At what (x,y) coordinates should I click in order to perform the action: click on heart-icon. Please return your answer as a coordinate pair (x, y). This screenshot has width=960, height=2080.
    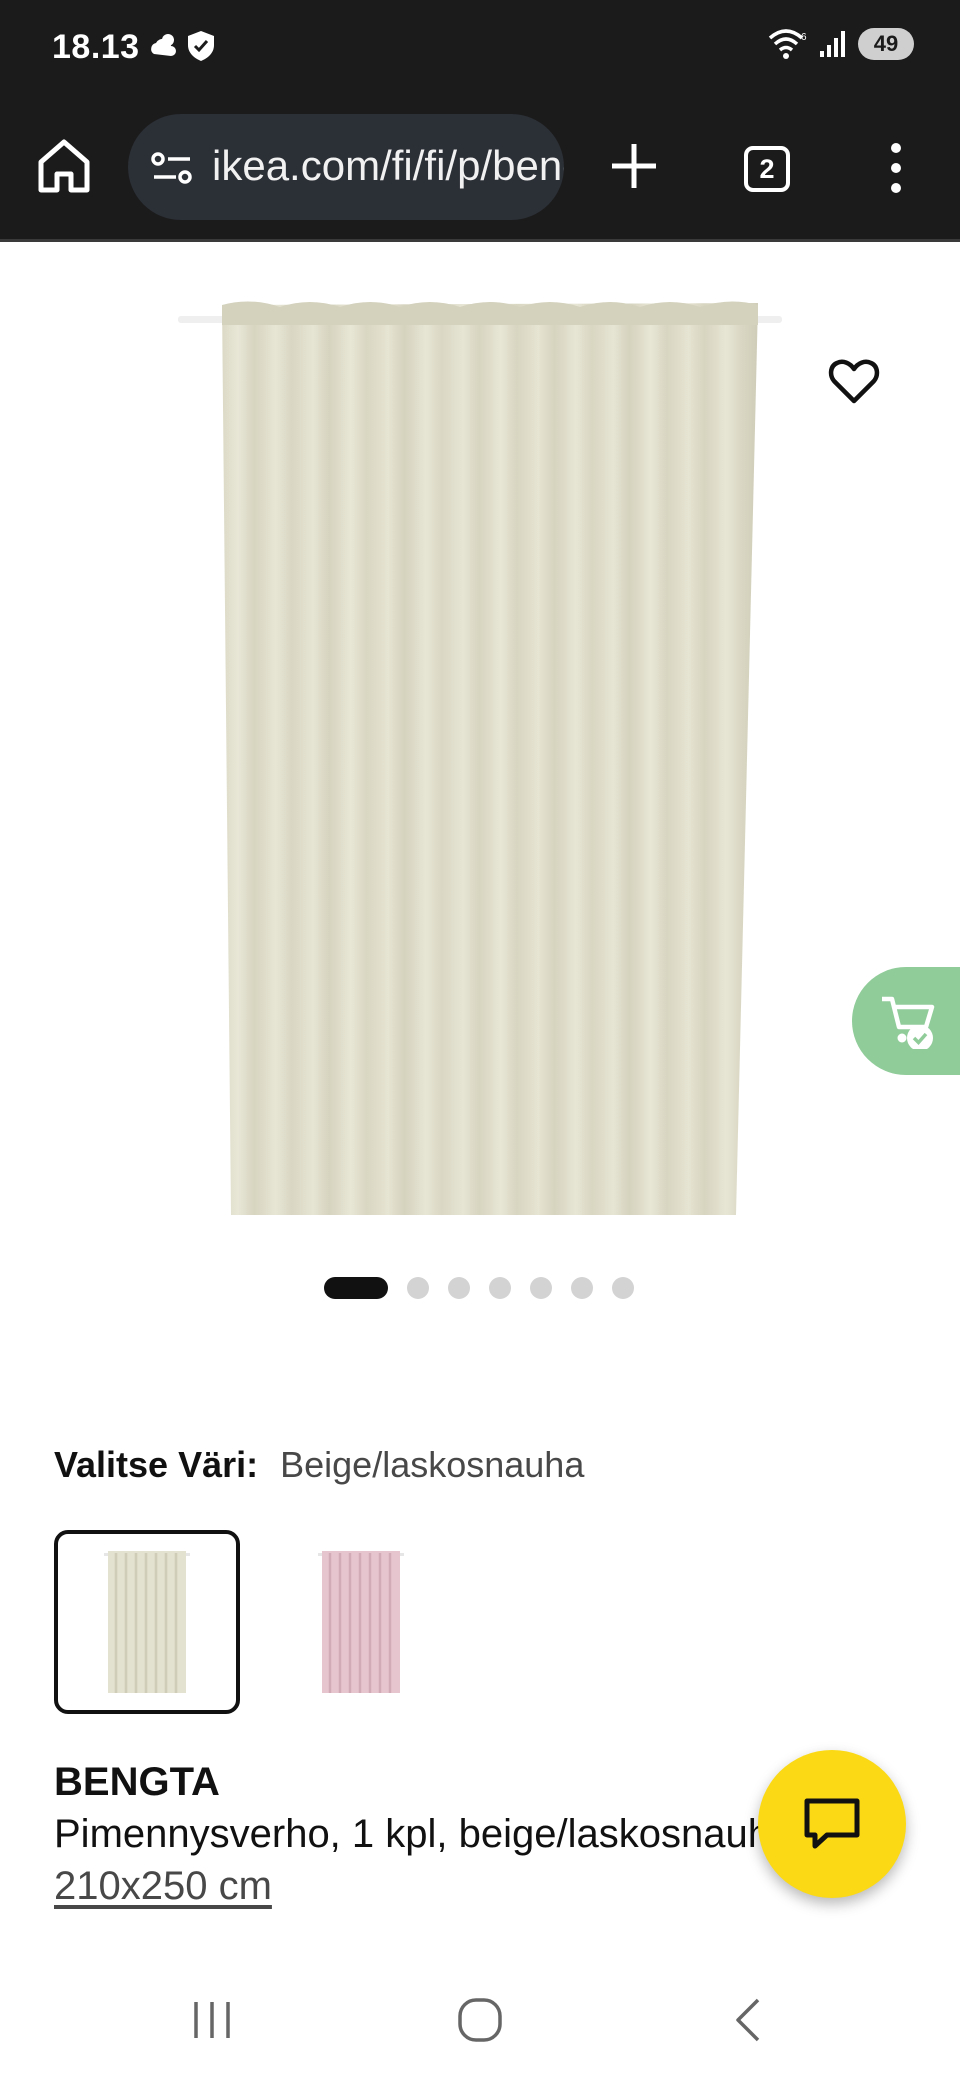
    Looking at the image, I should click on (854, 381).